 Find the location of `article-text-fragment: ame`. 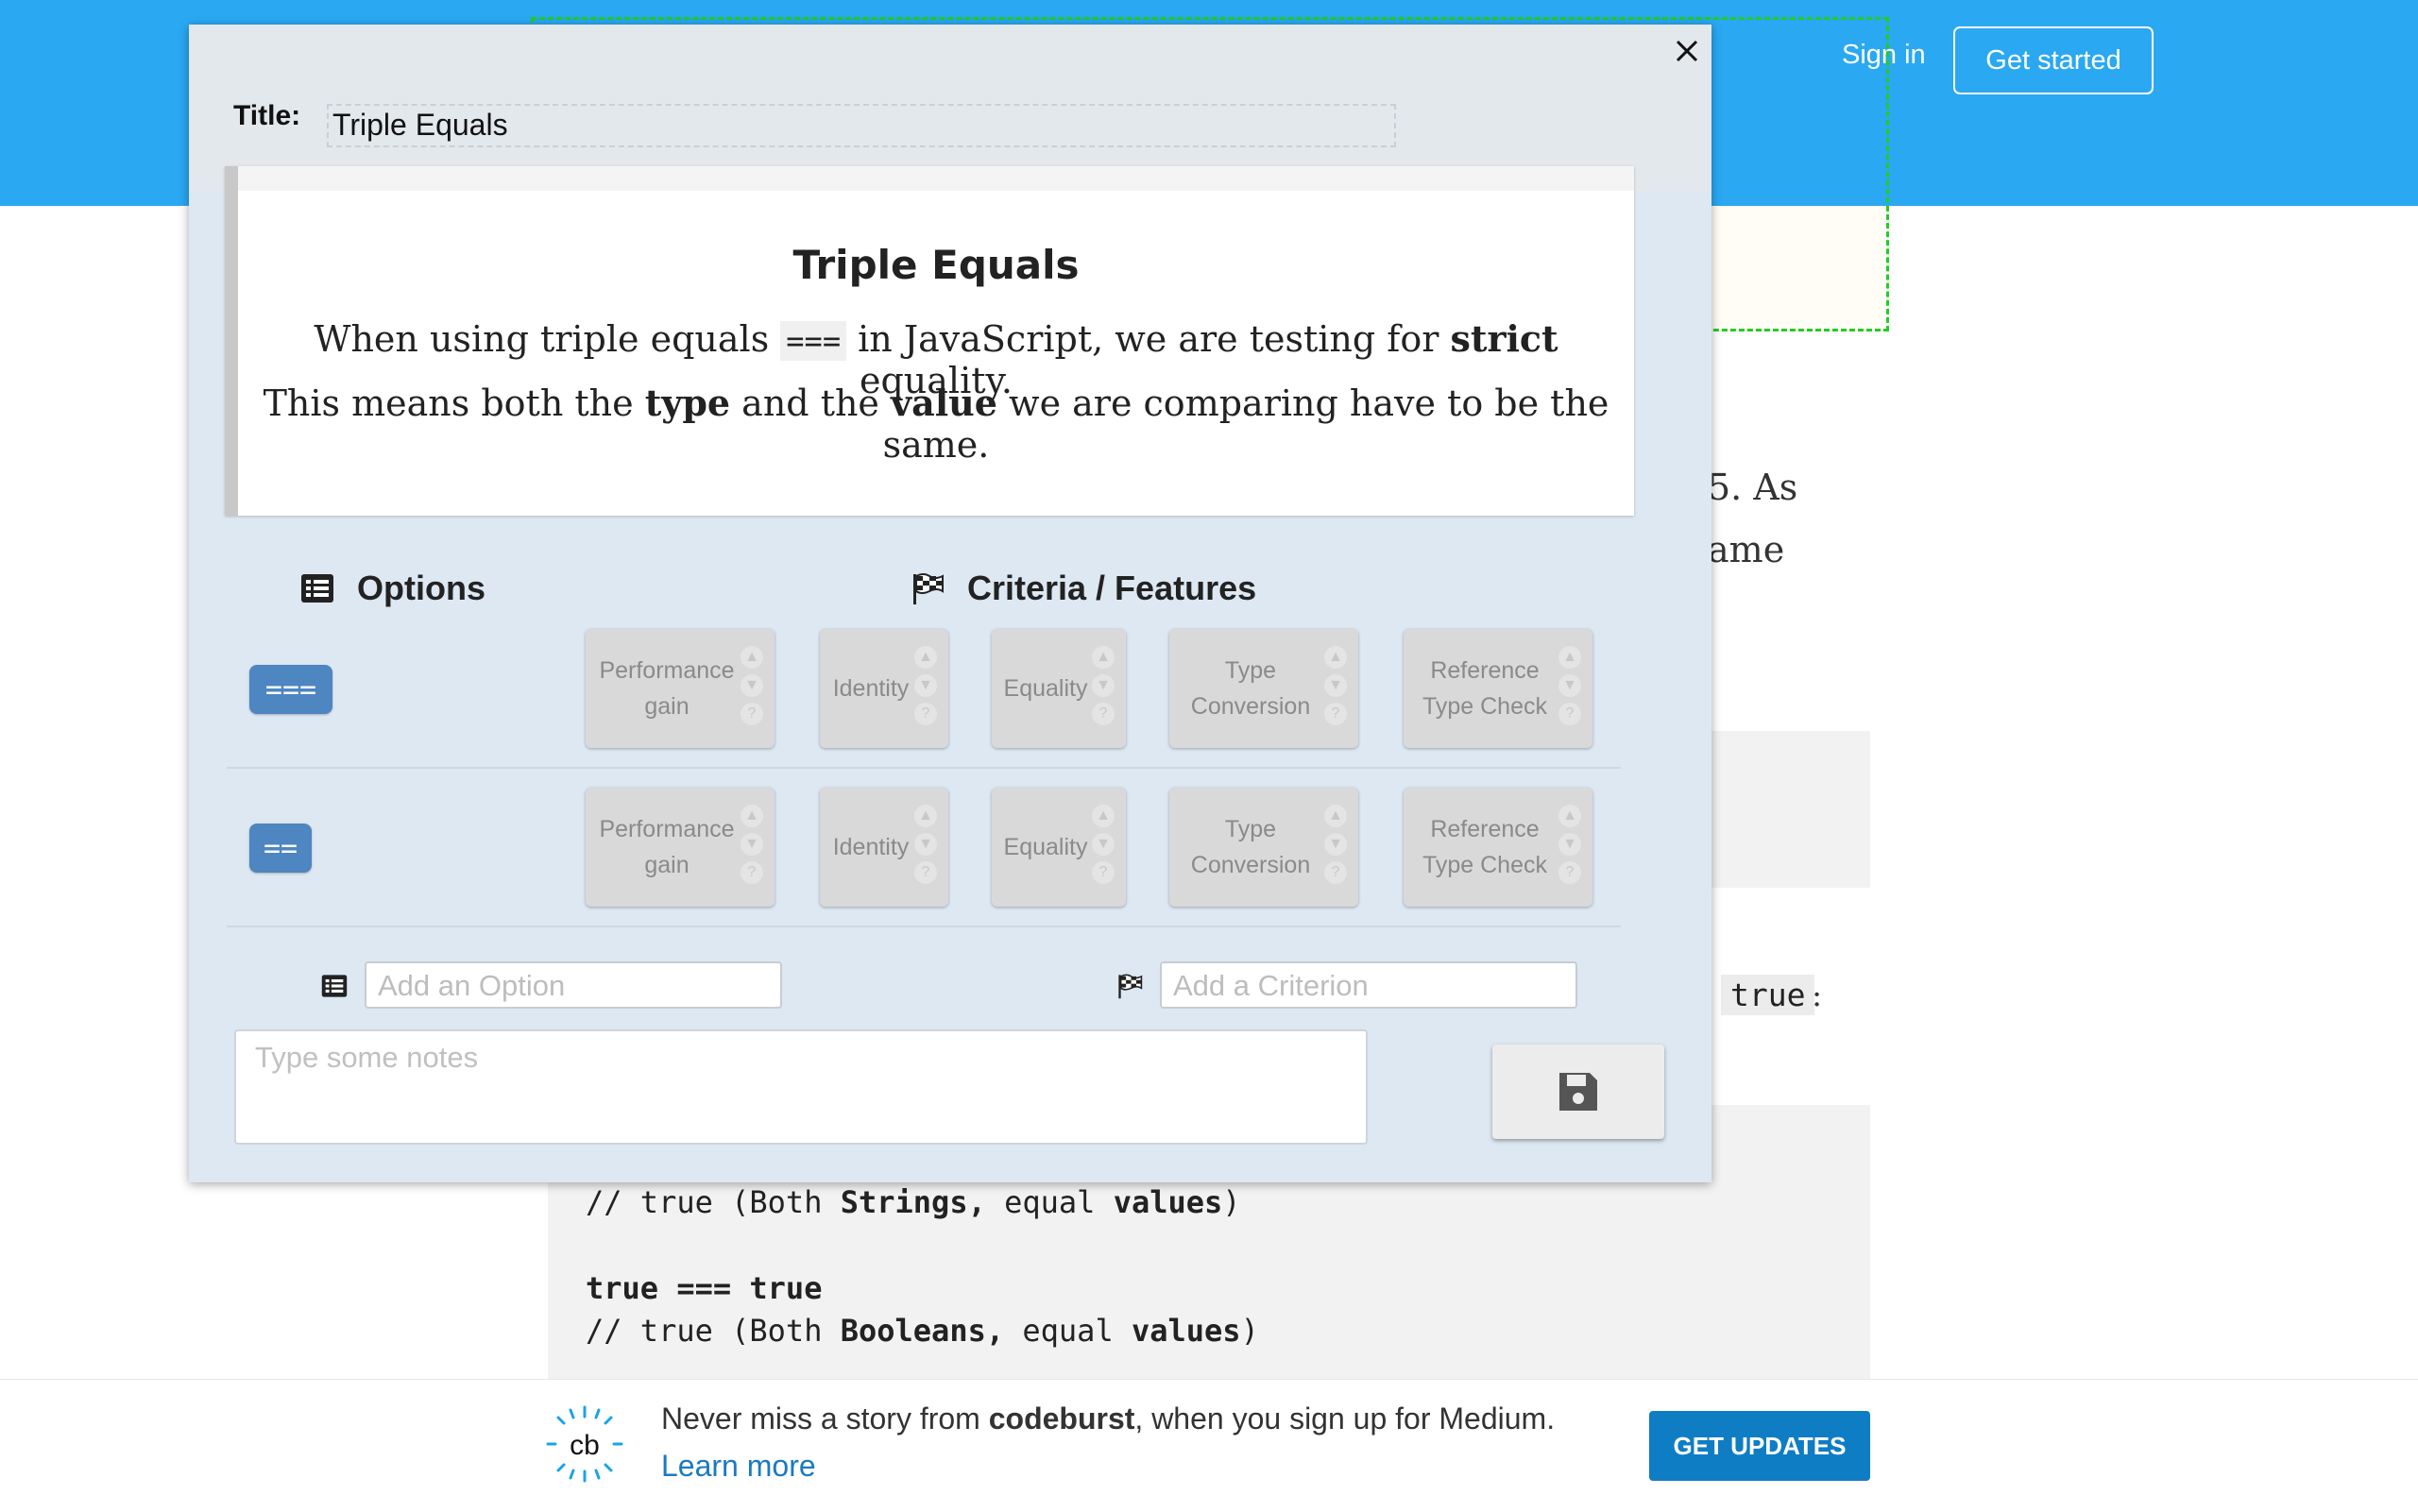

article-text-fragment: ame is located at coordinates (1747, 550).